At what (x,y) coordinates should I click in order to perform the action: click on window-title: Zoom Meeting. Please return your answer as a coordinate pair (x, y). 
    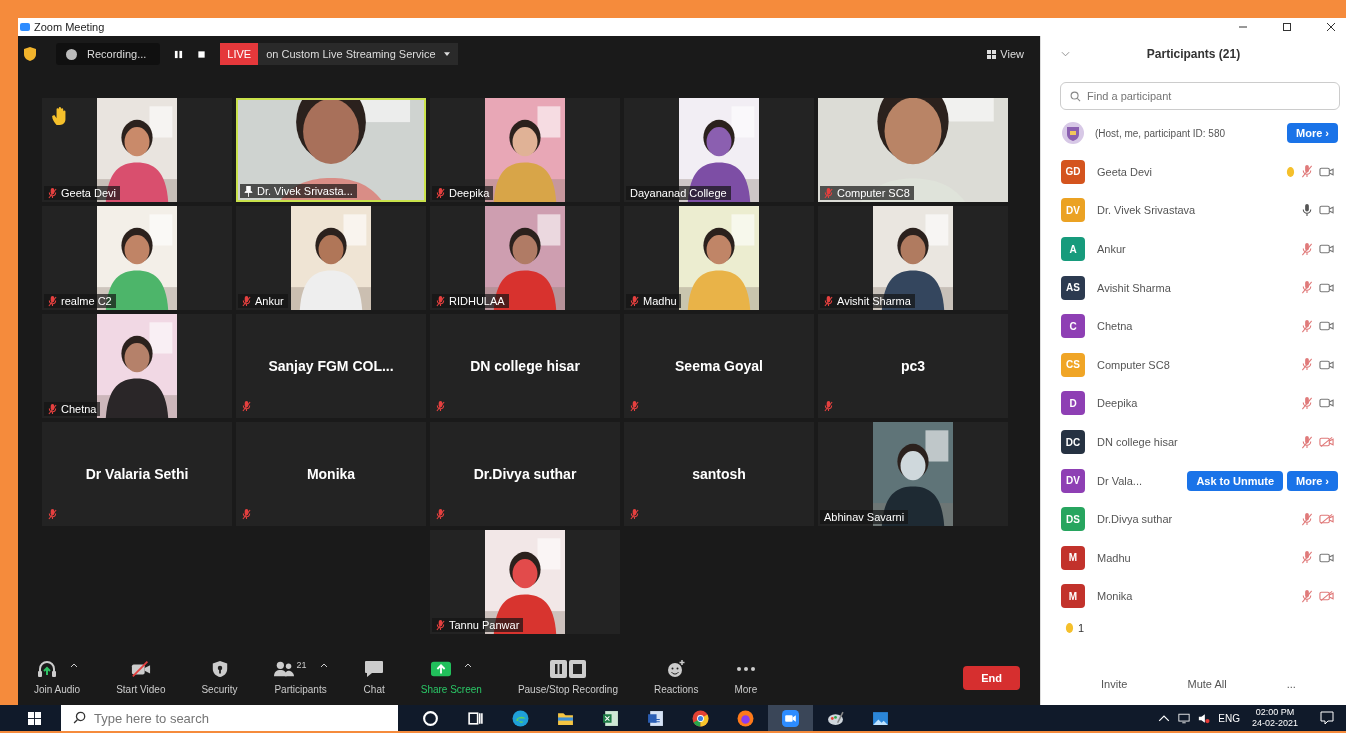
    Looking at the image, I should click on (69, 27).